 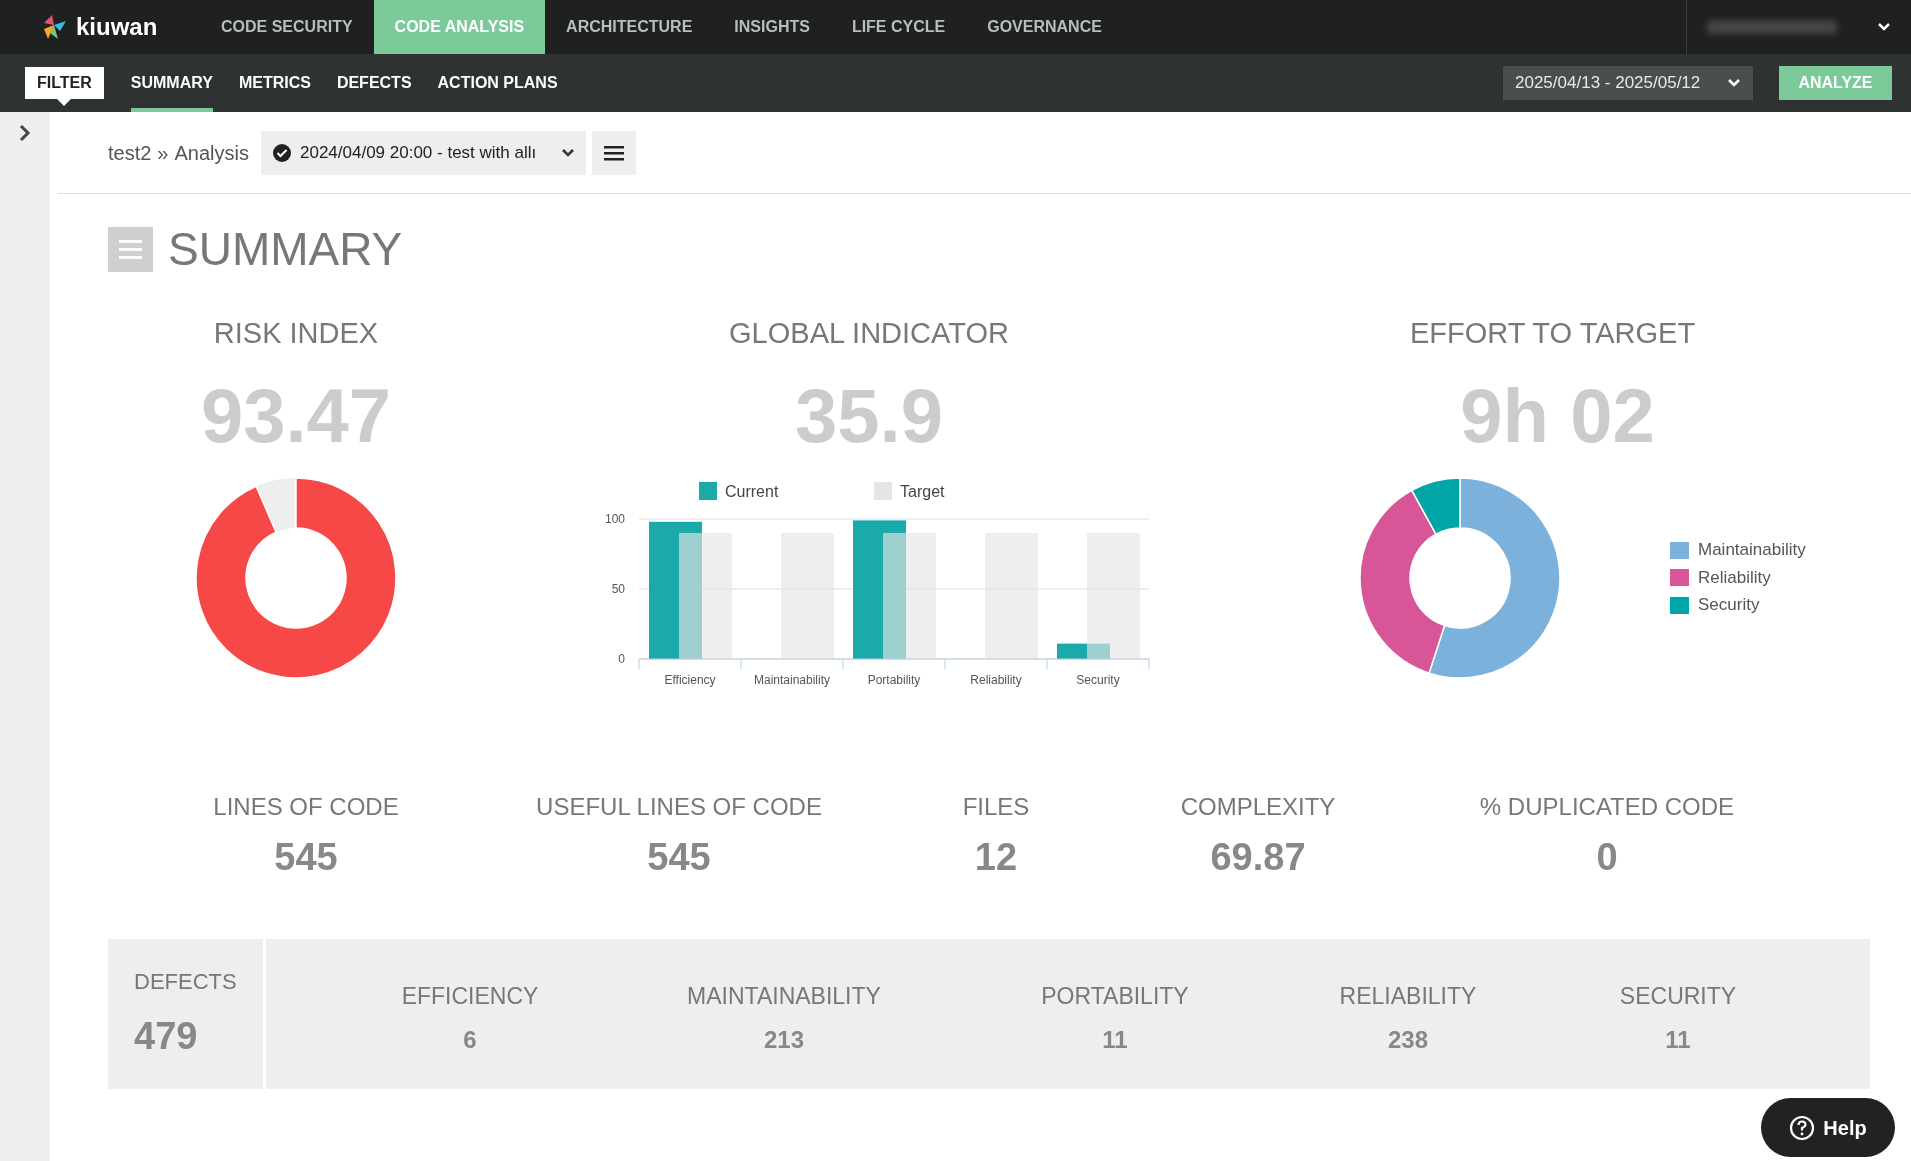 What do you see at coordinates (1678, 996) in the screenshot?
I see `defect-category-label: SECURITY` at bounding box center [1678, 996].